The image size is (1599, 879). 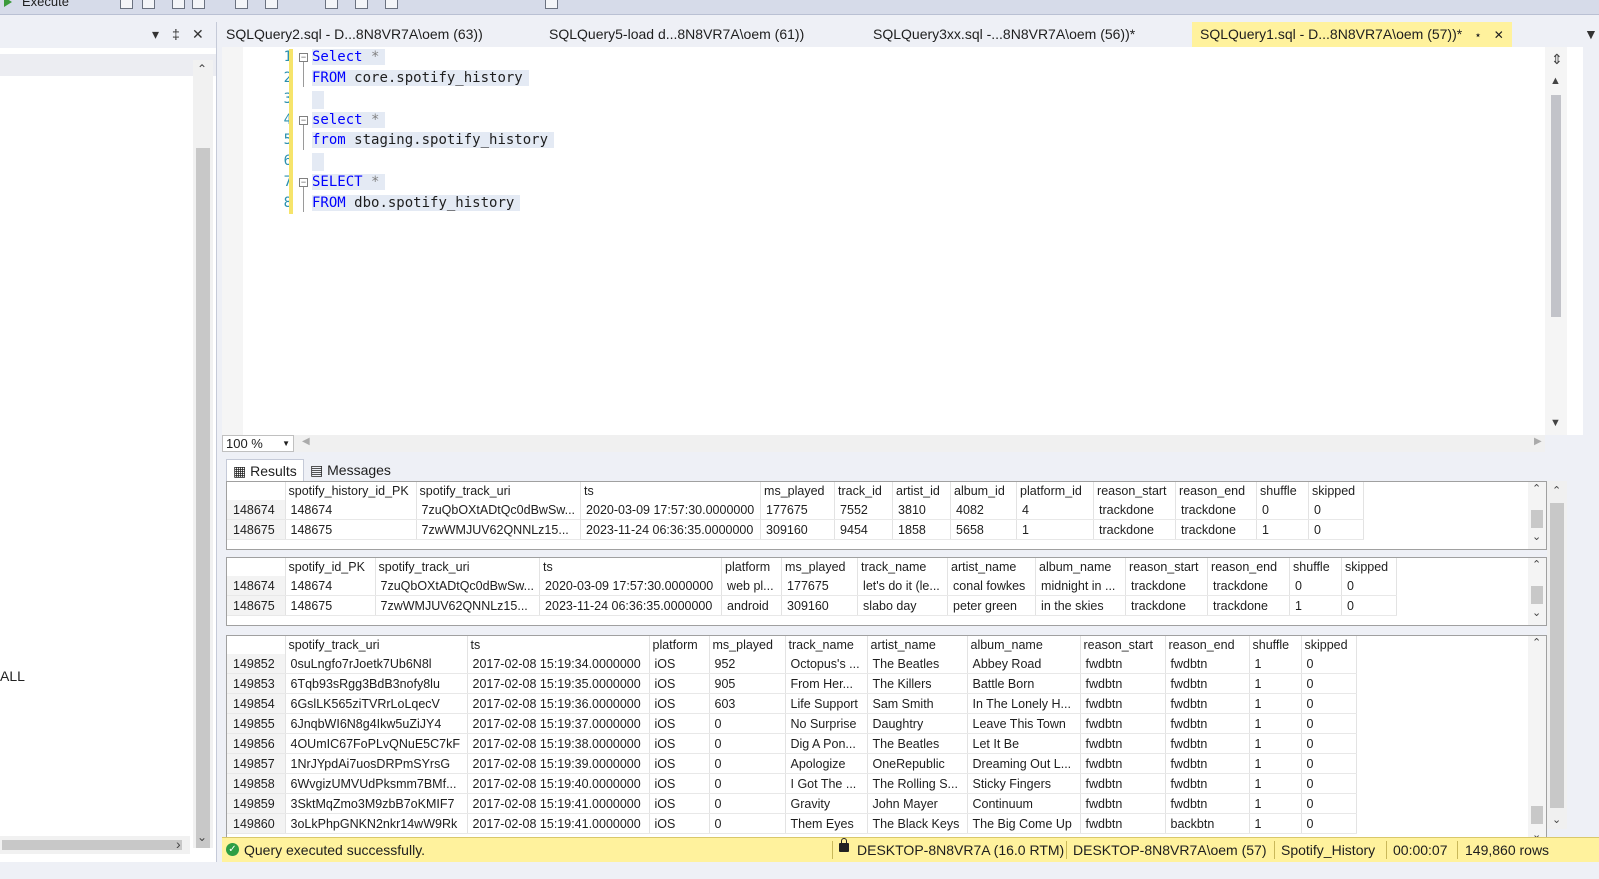 What do you see at coordinates (917, 823) in the screenshot?
I see `grid-cell: The Black Keys` at bounding box center [917, 823].